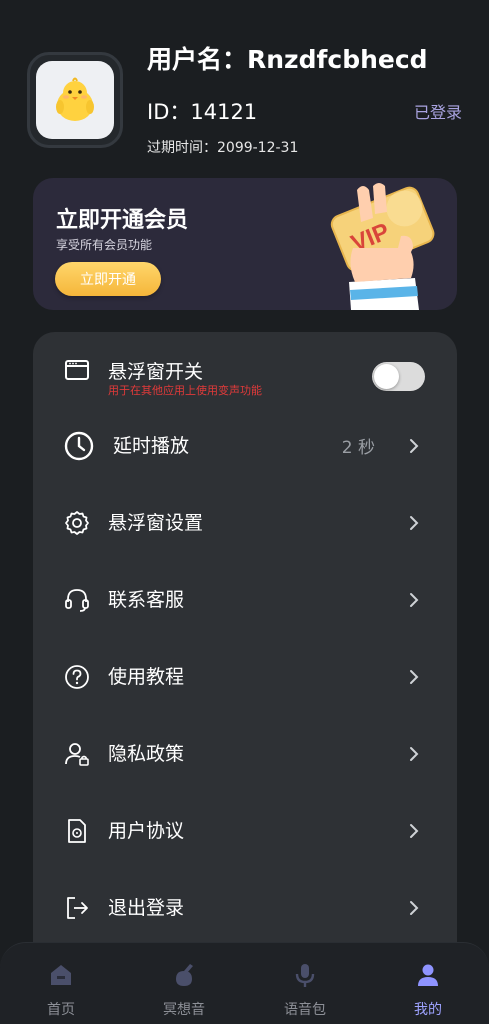 This screenshot has width=489, height=1024. What do you see at coordinates (61, 1010) in the screenshot?
I see `nav-home-label: 首页` at bounding box center [61, 1010].